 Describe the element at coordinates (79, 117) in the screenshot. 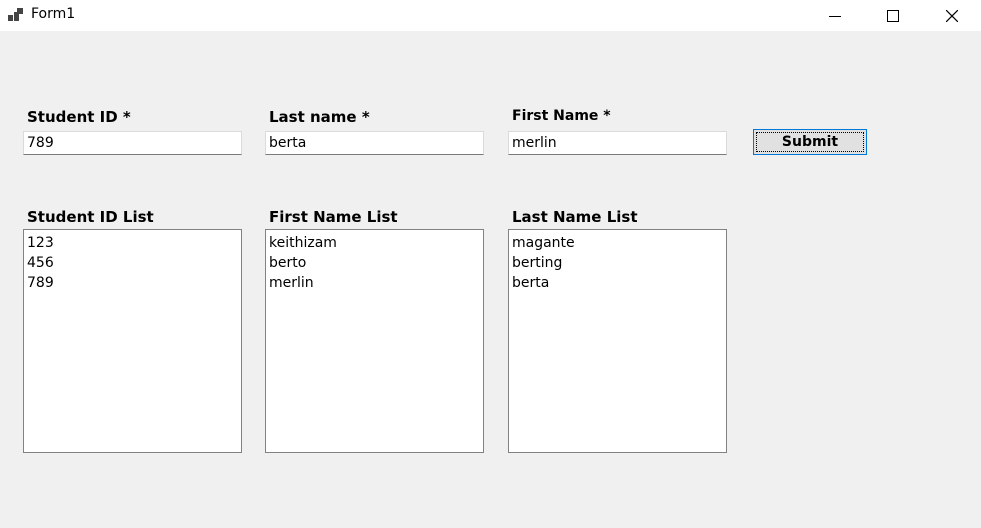

I see `student-id-label: Student ID *` at that location.